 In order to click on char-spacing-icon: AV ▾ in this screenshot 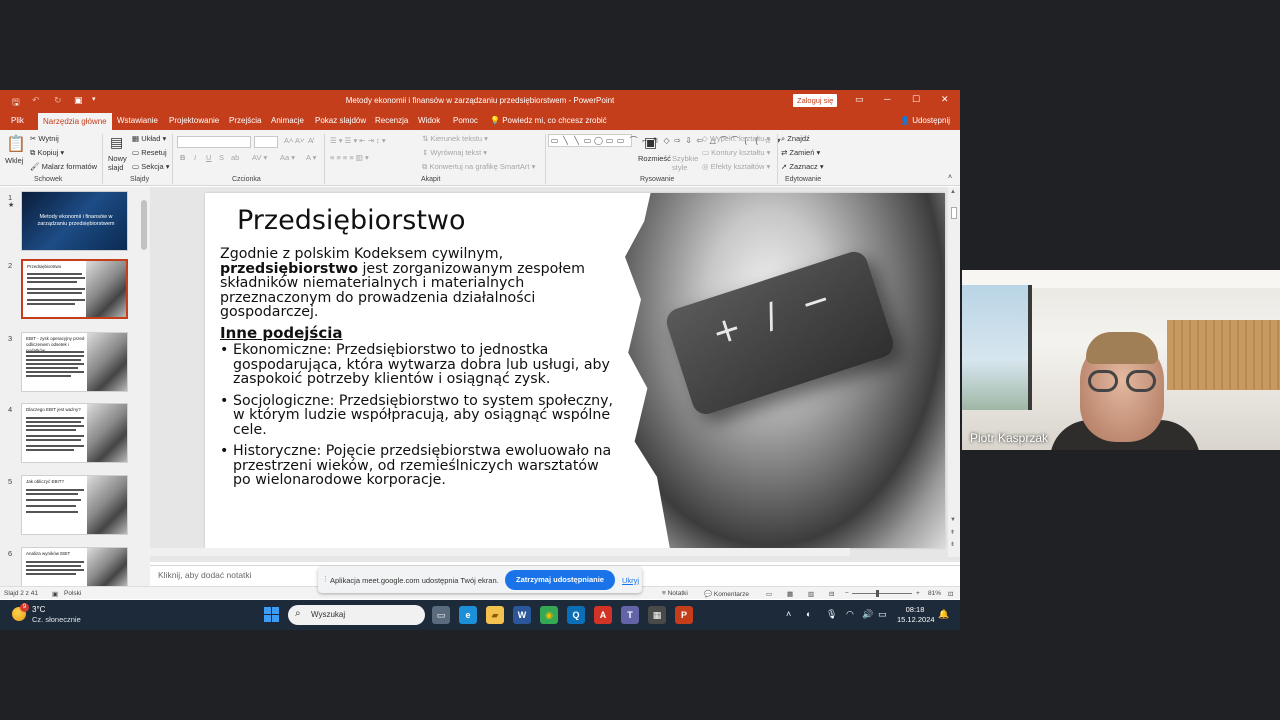, I will do `click(259, 157)`.